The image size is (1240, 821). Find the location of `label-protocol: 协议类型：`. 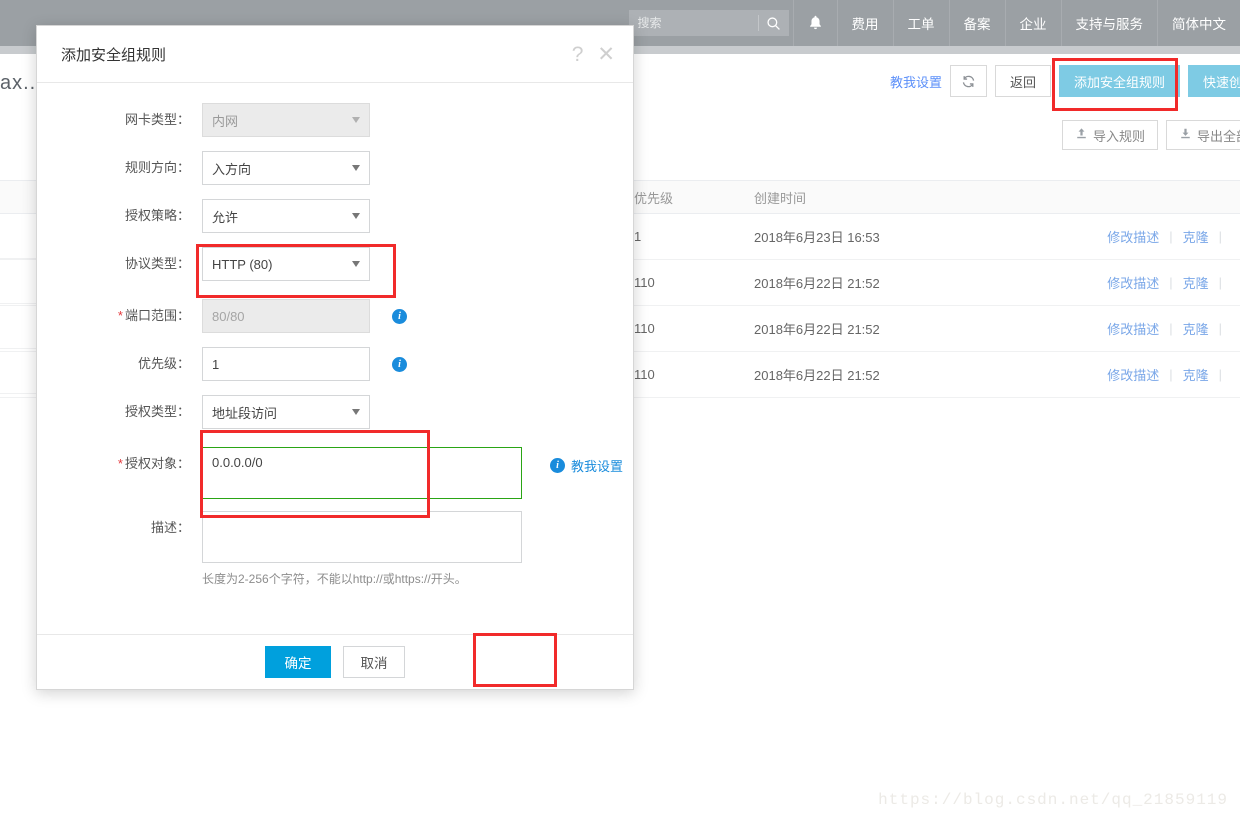

label-protocol: 协议类型： is located at coordinates (157, 263).